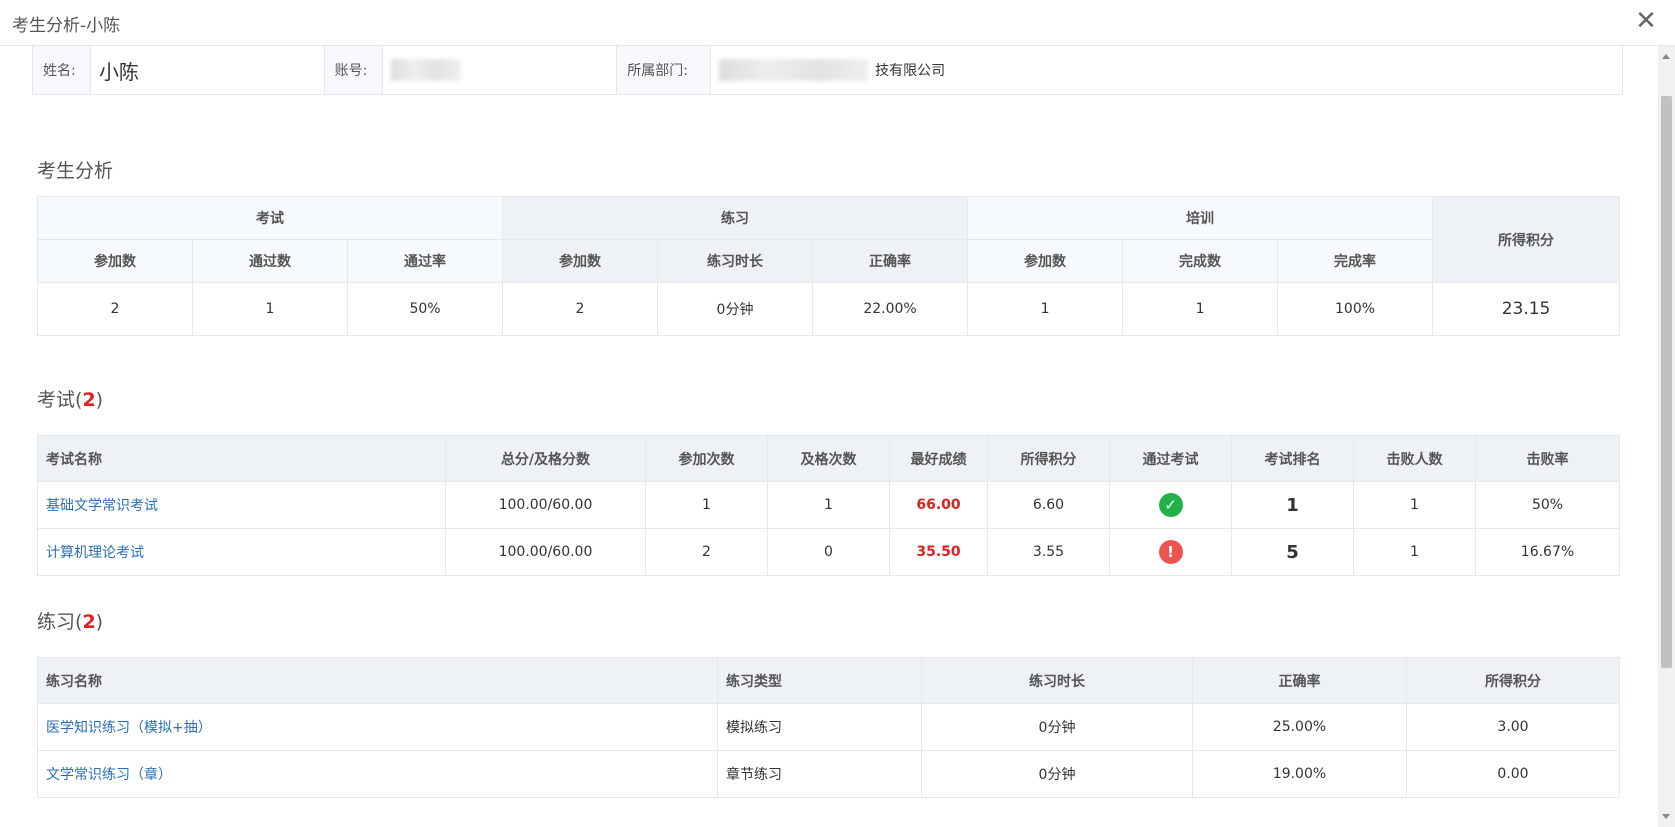 This screenshot has width=1675, height=827. I want to click on exam-passes: 1, so click(828, 505).